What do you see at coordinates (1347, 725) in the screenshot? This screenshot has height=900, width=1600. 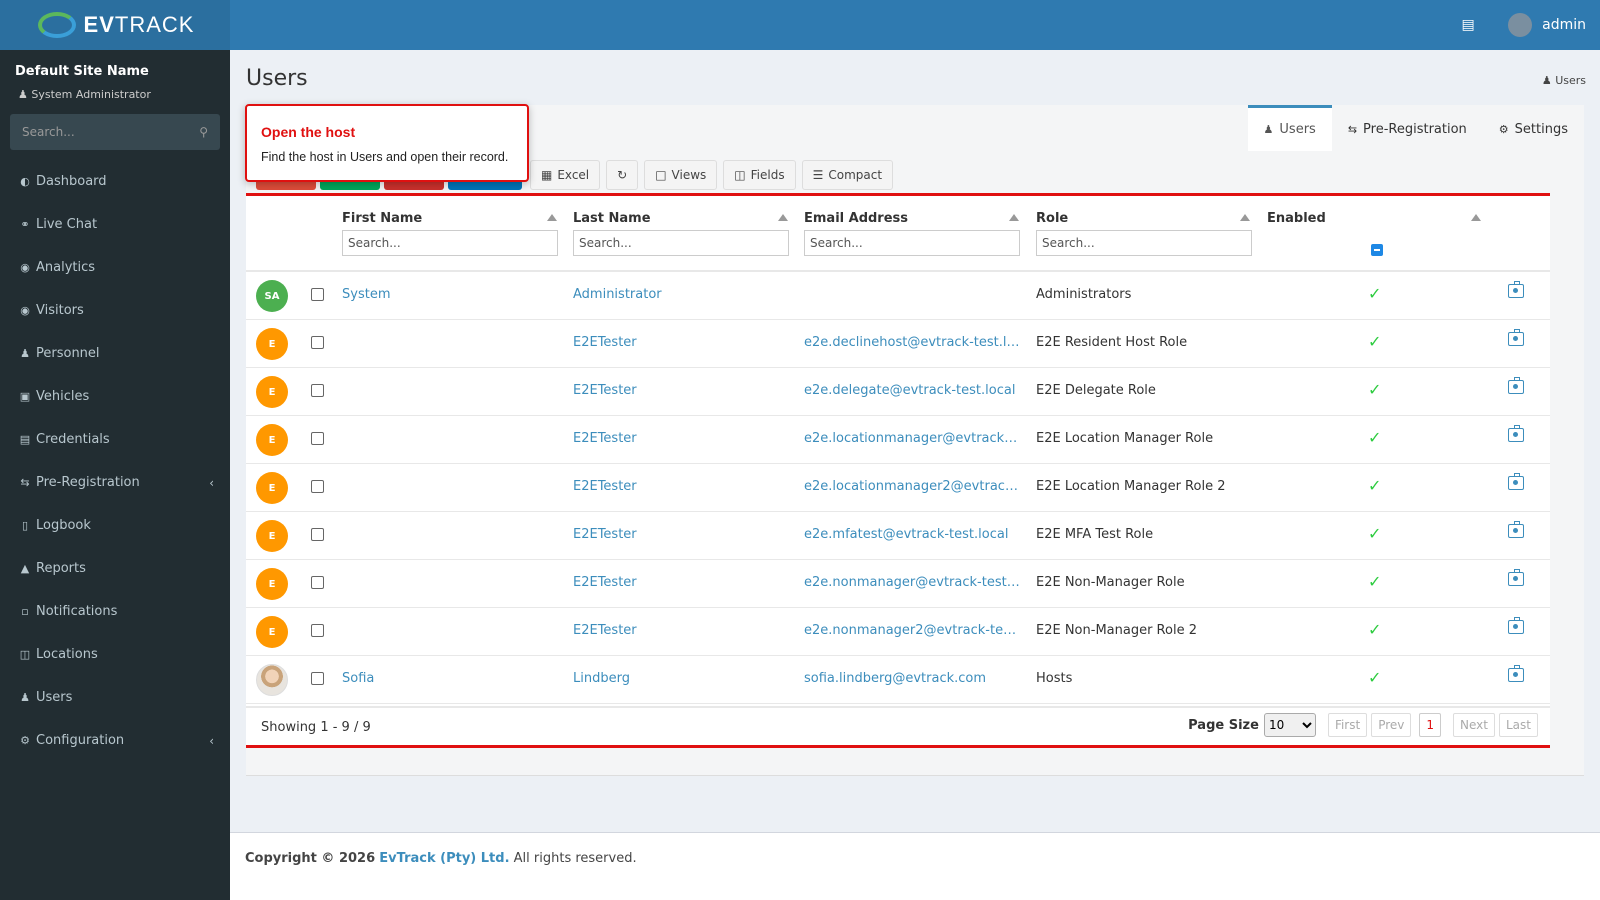 I see `first-page-button: First` at bounding box center [1347, 725].